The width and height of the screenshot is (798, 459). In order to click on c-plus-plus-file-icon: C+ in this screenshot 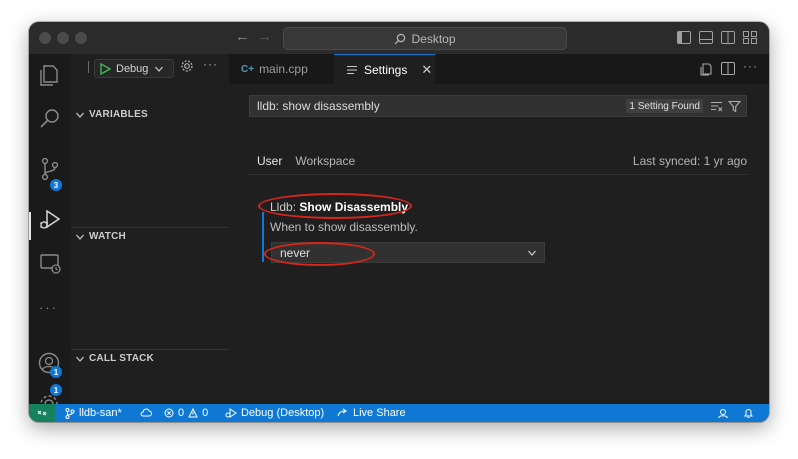, I will do `click(248, 69)`.